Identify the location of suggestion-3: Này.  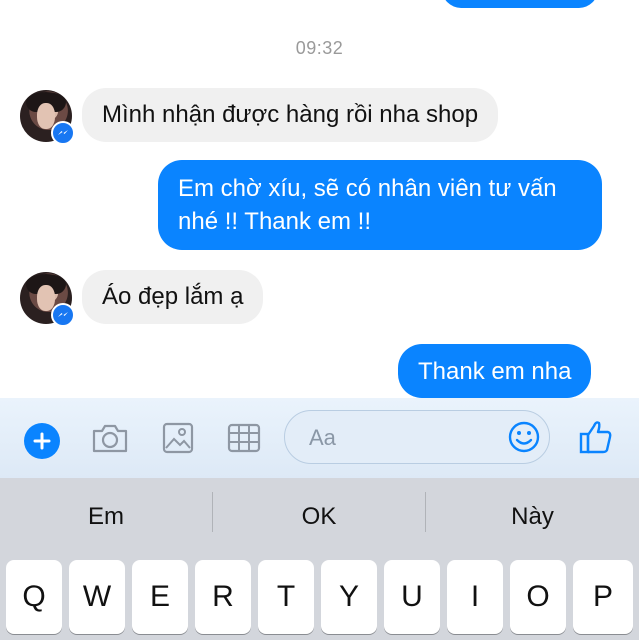
(532, 517).